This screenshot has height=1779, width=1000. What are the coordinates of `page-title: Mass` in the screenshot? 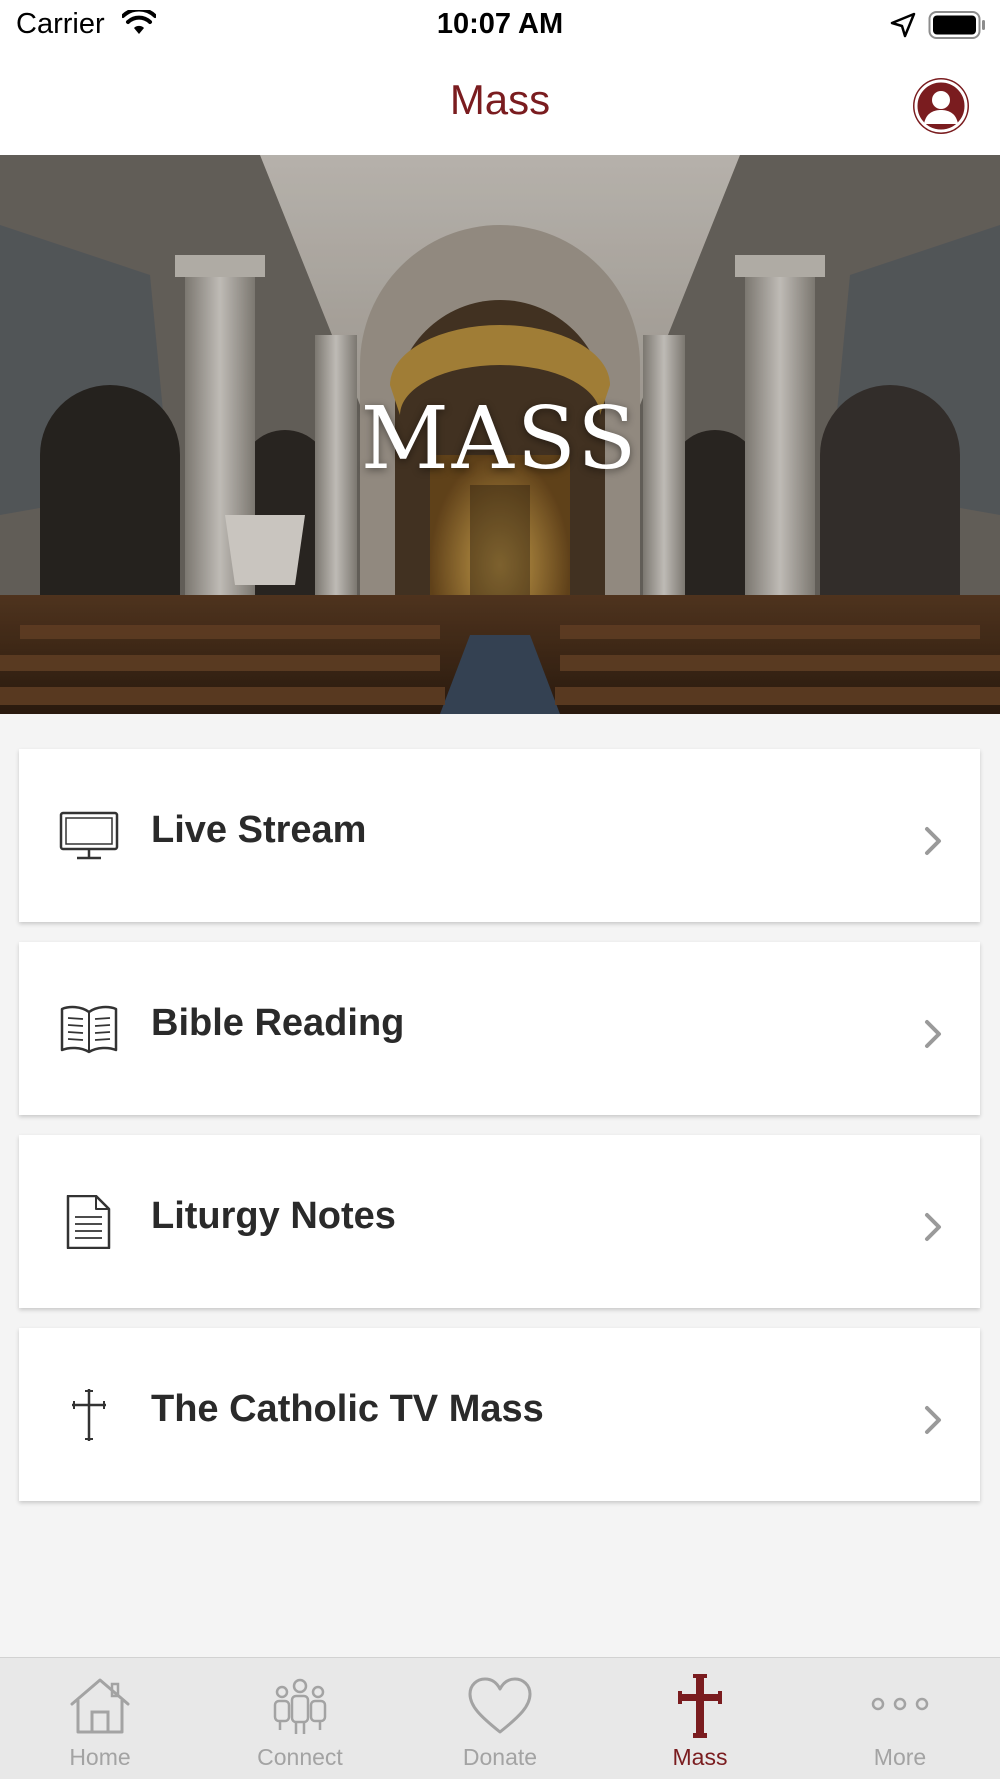 It's located at (500, 99).